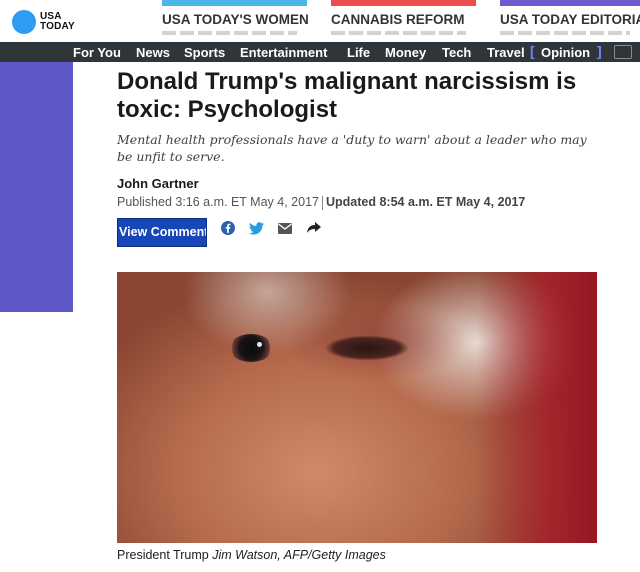 The width and height of the screenshot is (640, 572). What do you see at coordinates (314, 228) in the screenshot?
I see `share-arrow-icon` at bounding box center [314, 228].